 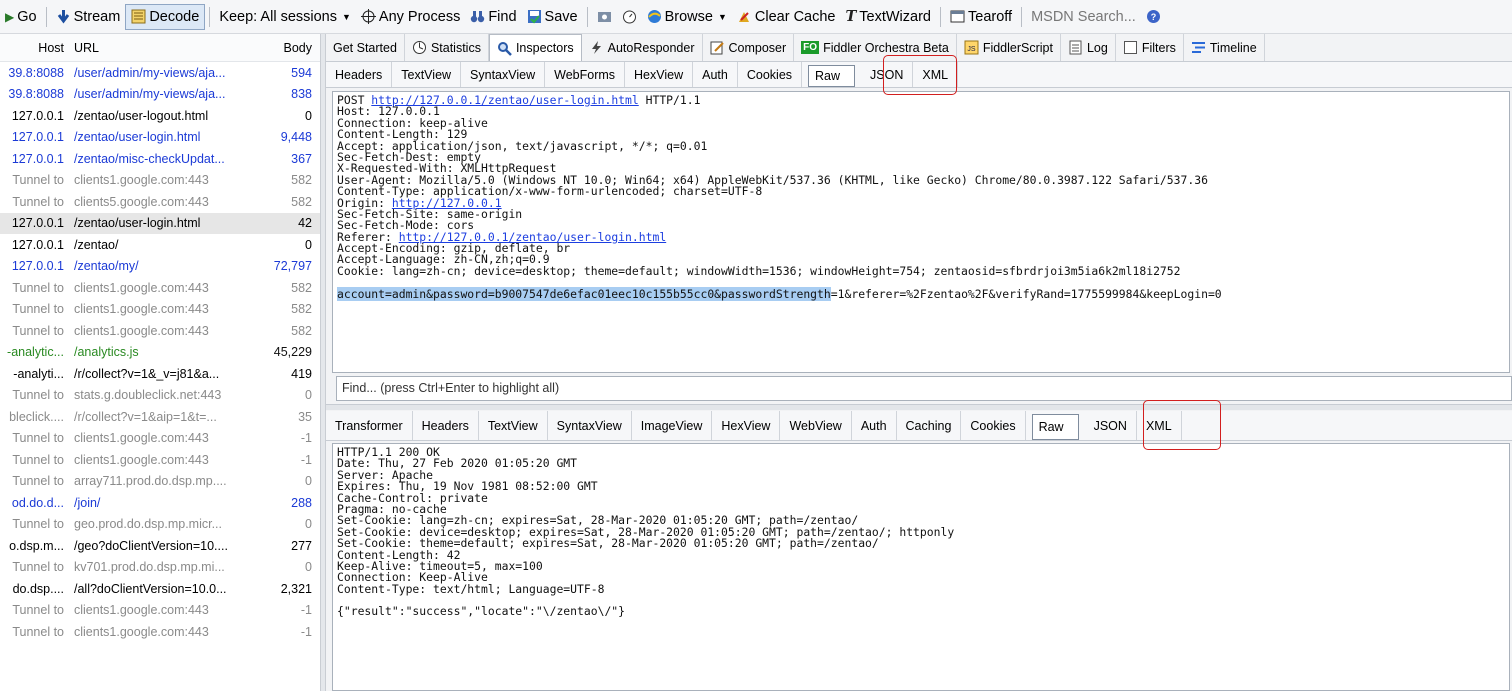 What do you see at coordinates (46, 16) in the screenshot?
I see `toolbar-separator` at bounding box center [46, 16].